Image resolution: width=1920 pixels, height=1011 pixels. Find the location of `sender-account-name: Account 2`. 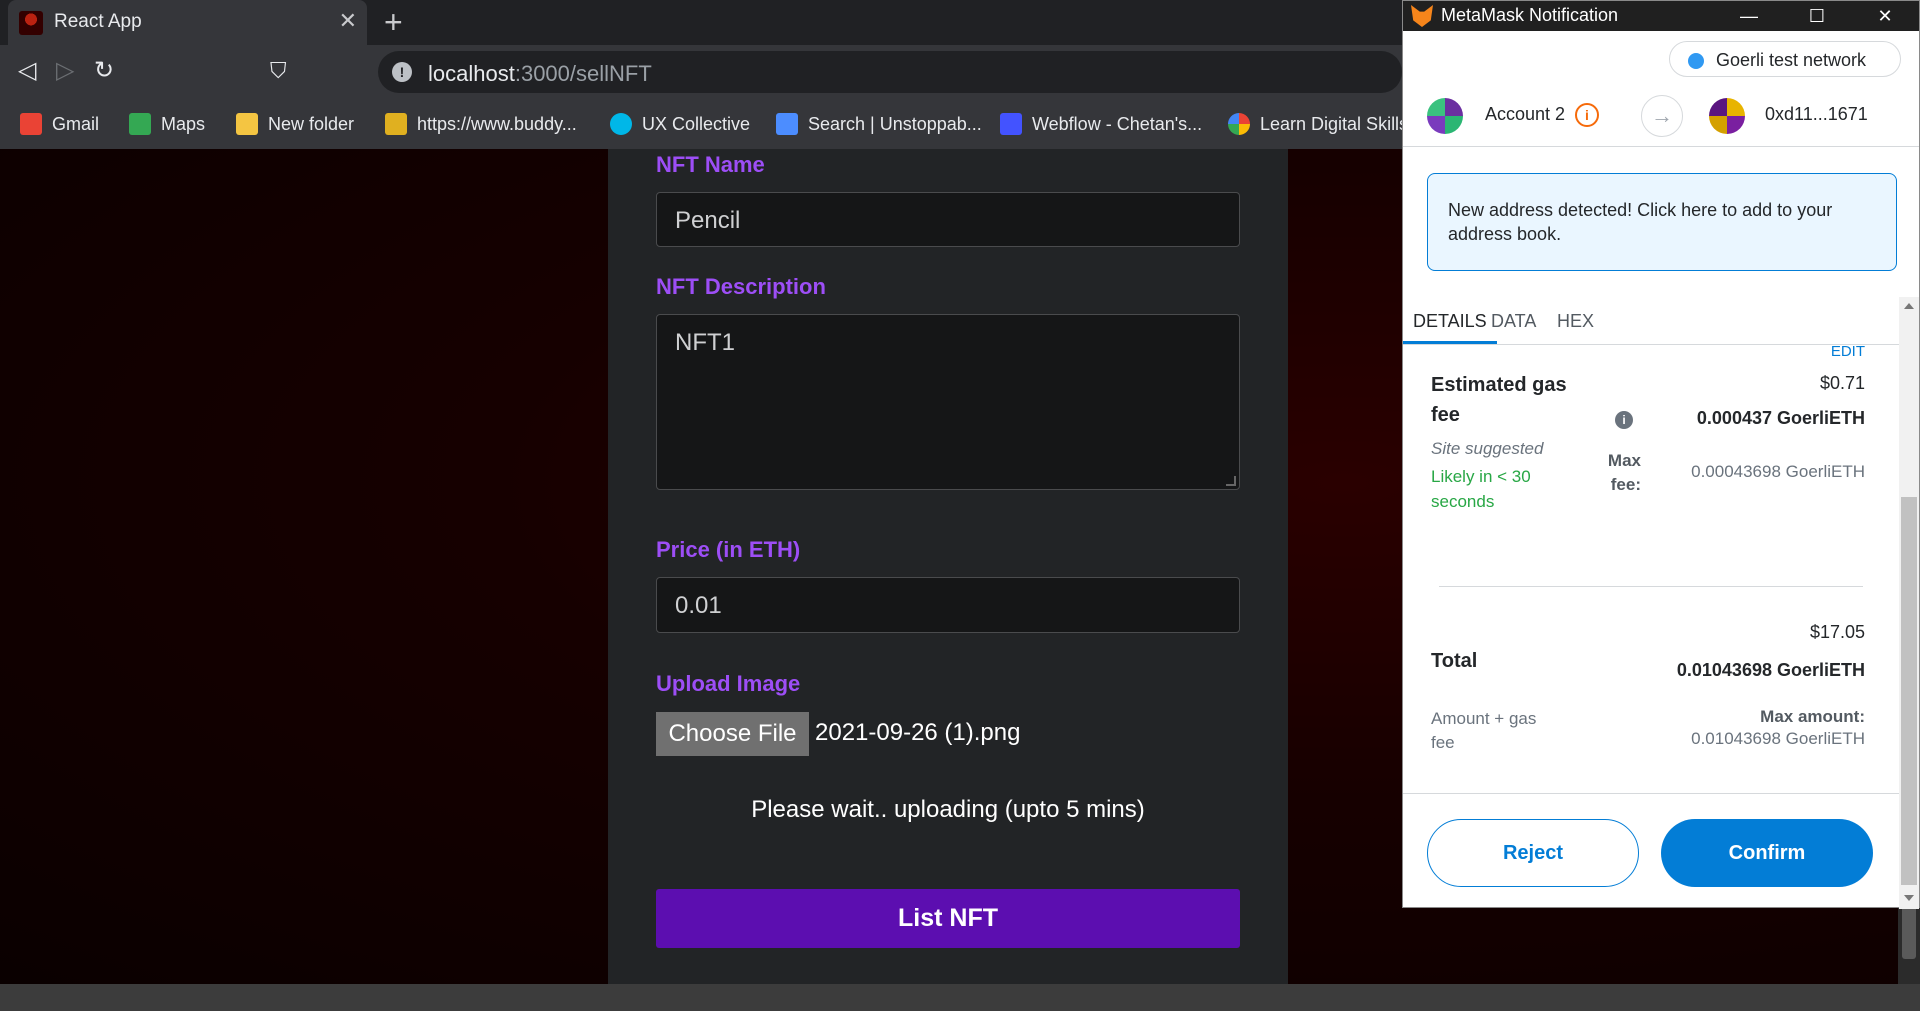

sender-account-name: Account 2 is located at coordinates (1525, 114).